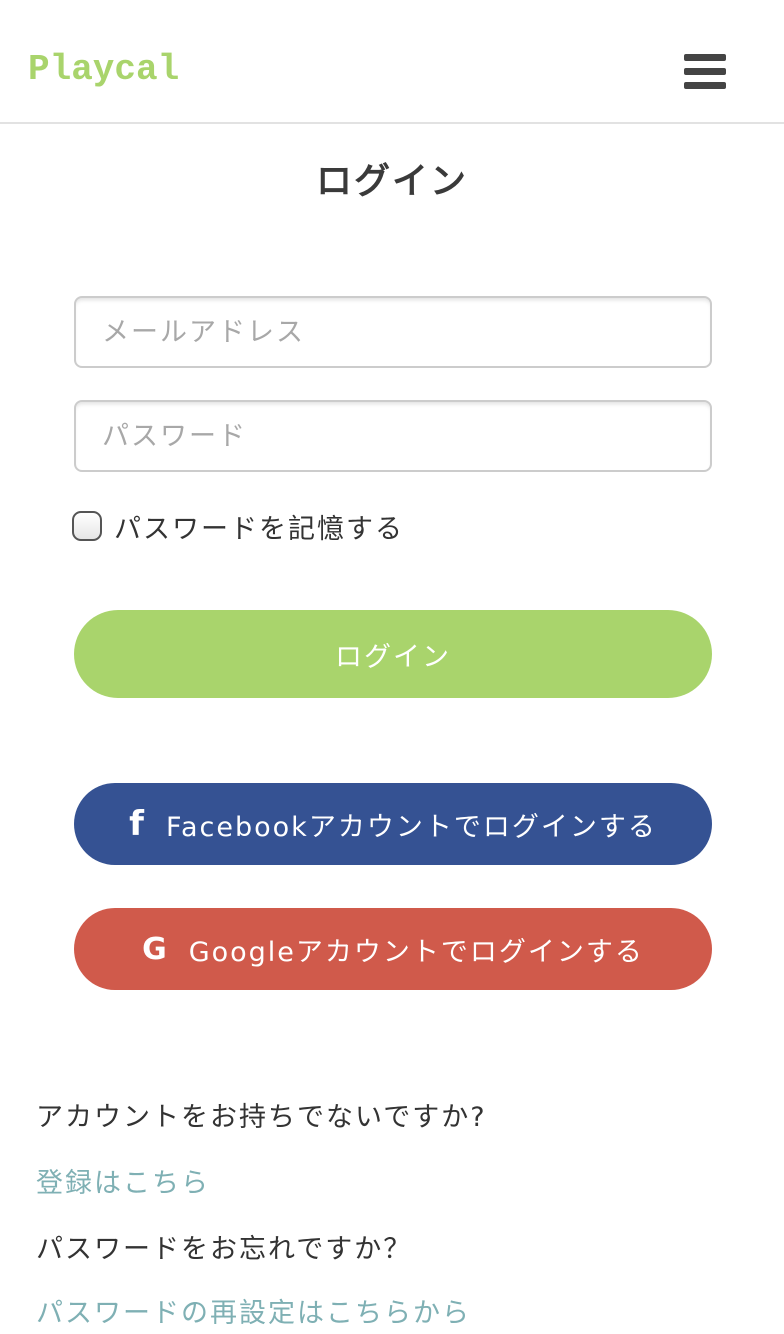 The height and width of the screenshot is (1334, 784). What do you see at coordinates (137, 824) in the screenshot?
I see `facebook-icon: f` at bounding box center [137, 824].